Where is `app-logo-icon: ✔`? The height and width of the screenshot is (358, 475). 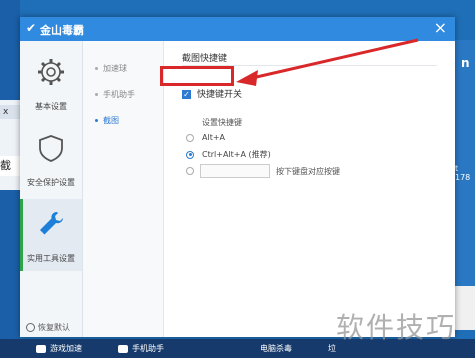
app-logo-icon: ✔ is located at coordinates (31, 28).